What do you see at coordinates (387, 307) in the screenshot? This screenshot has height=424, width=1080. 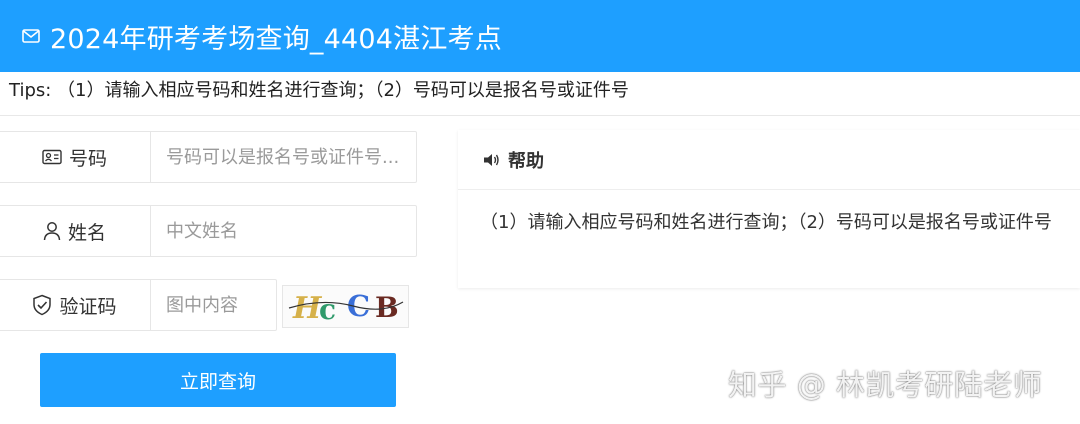 I see `svg-text: B` at bounding box center [387, 307].